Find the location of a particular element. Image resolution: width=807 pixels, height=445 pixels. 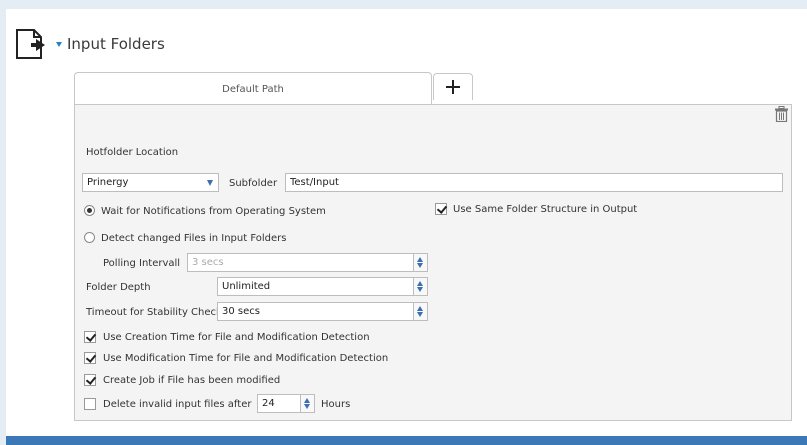

polling-interval-value: 3 secs is located at coordinates (208, 262).